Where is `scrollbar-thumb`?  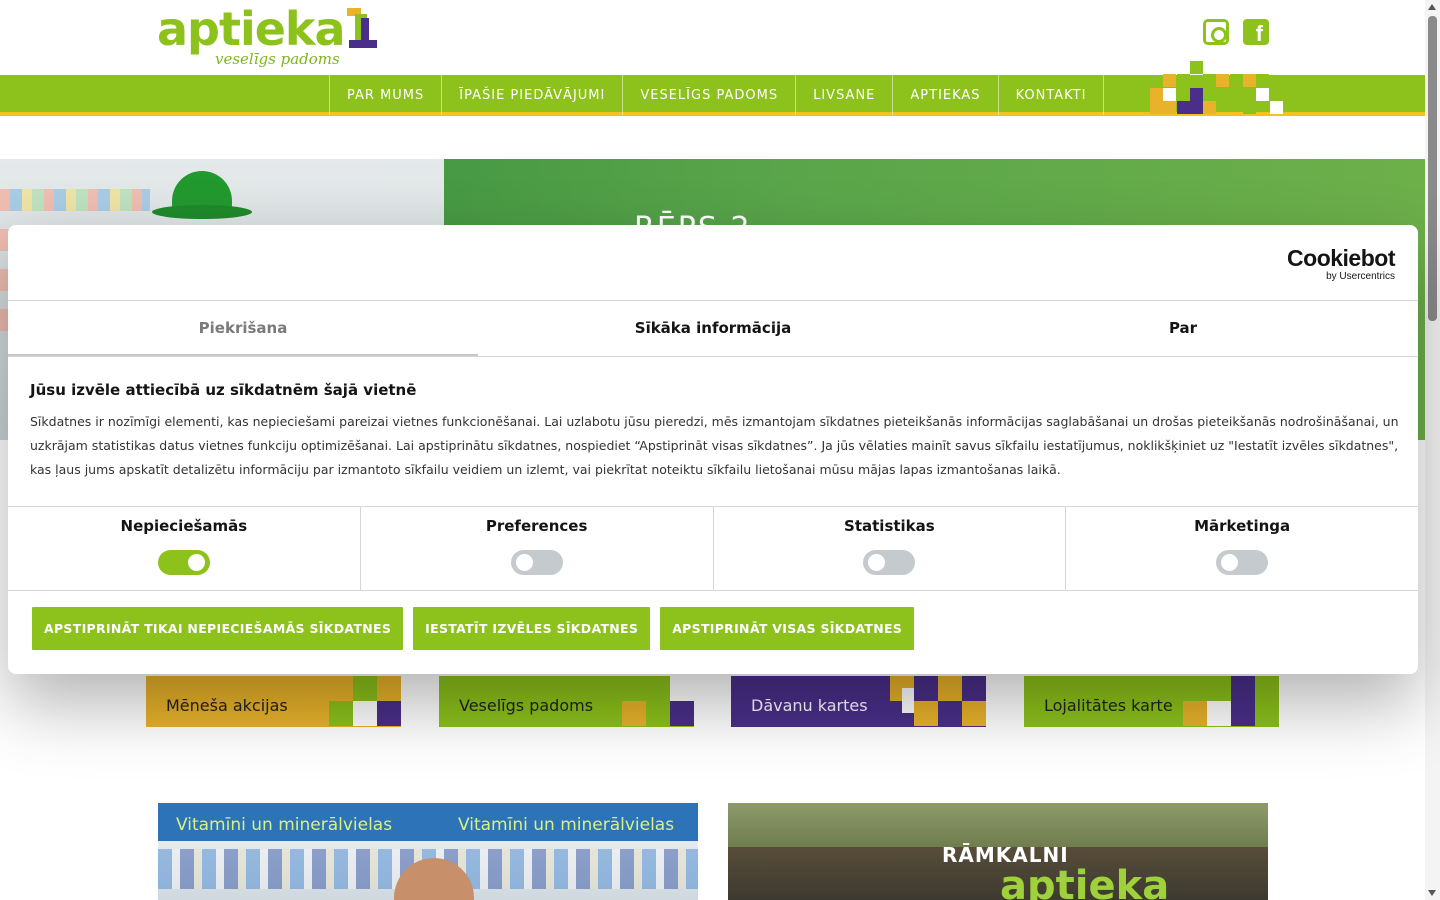
scrollbar-thumb is located at coordinates (1432, 168).